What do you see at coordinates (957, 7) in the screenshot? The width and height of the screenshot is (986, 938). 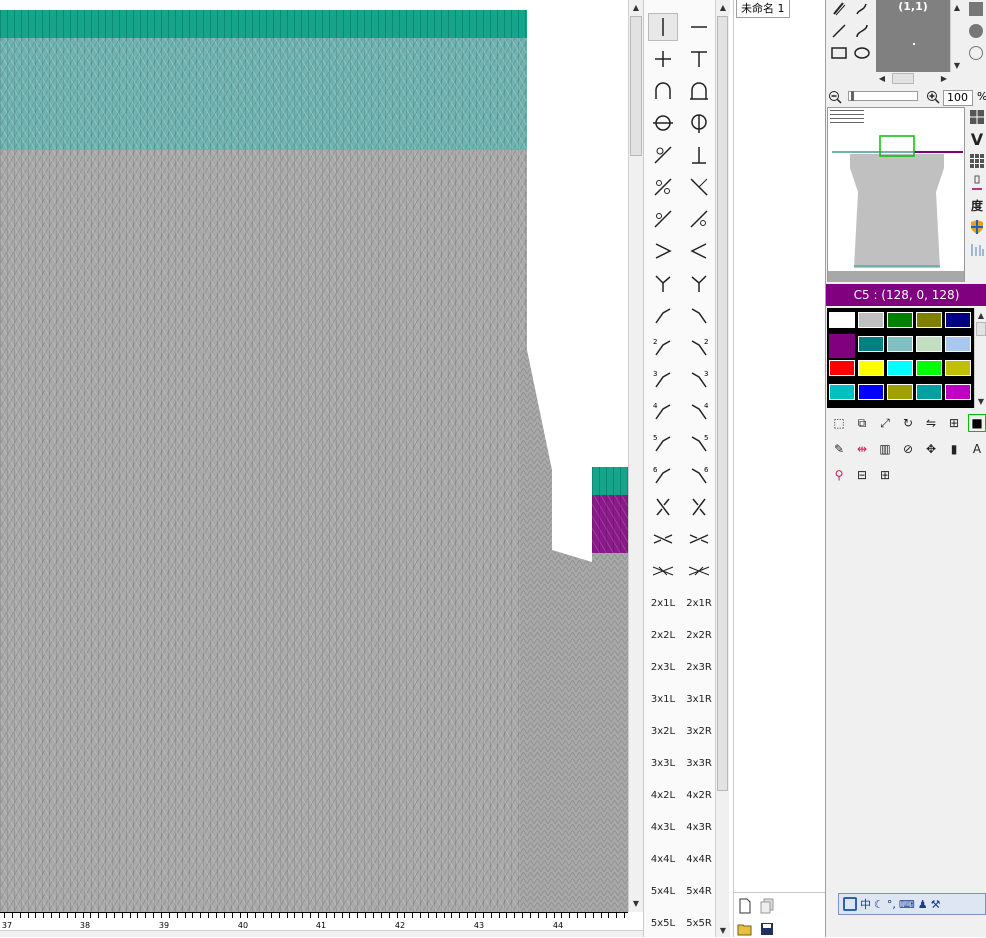 I see `preview-scroll-up-icon: ▲` at bounding box center [957, 7].